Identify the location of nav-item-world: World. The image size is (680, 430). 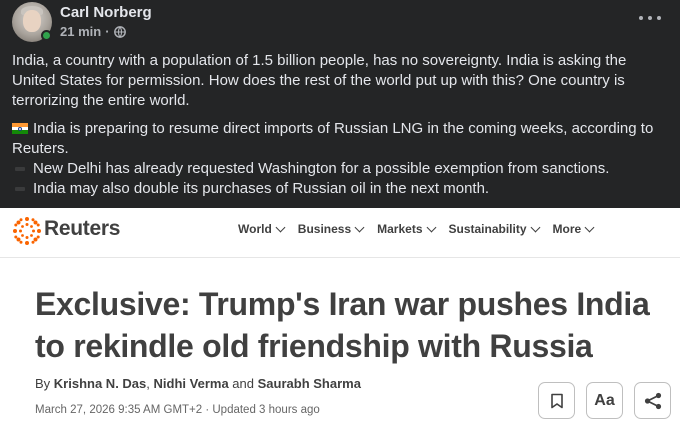
(262, 229).